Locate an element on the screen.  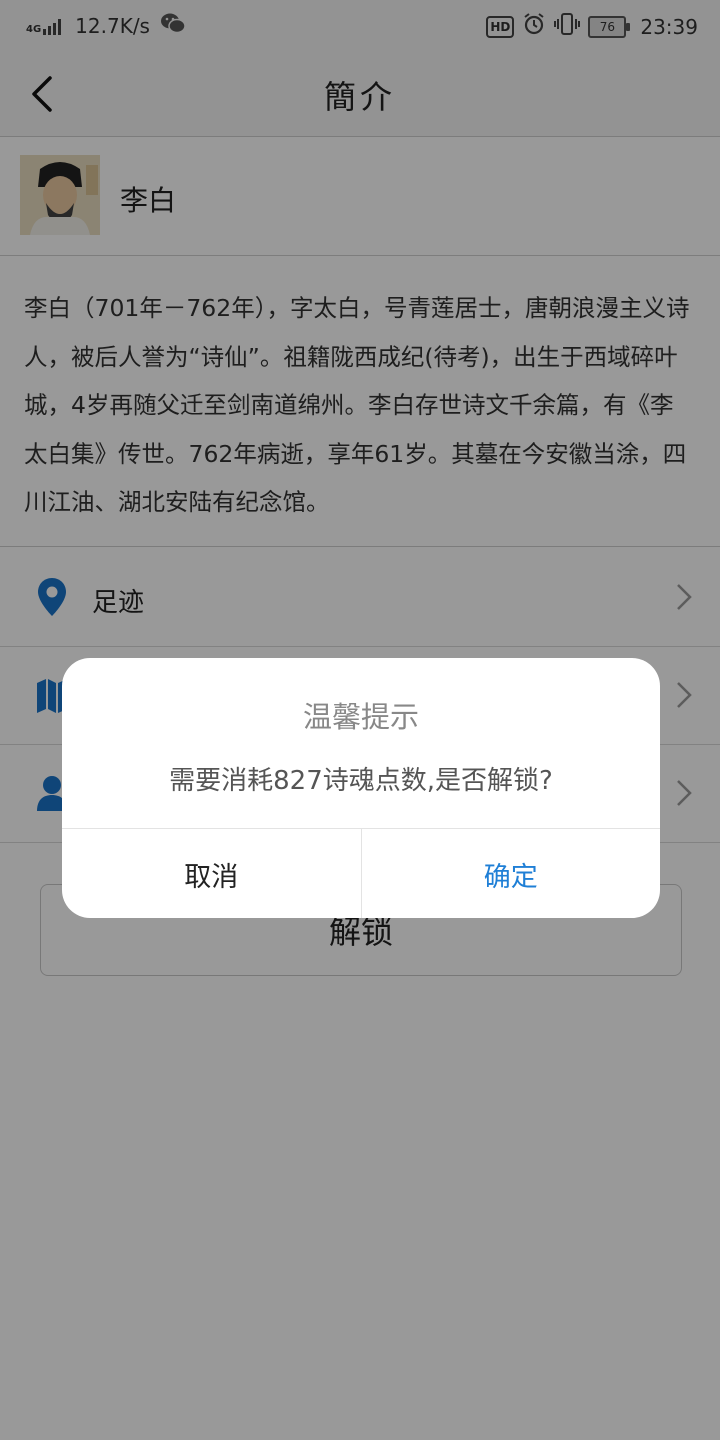
dialog-title: 温馨提示 is located at coordinates (360, 717).